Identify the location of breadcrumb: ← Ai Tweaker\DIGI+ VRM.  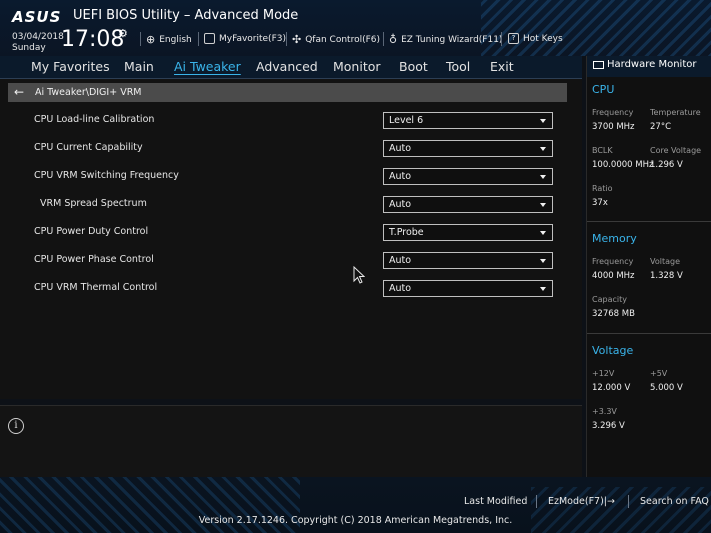
(287, 92).